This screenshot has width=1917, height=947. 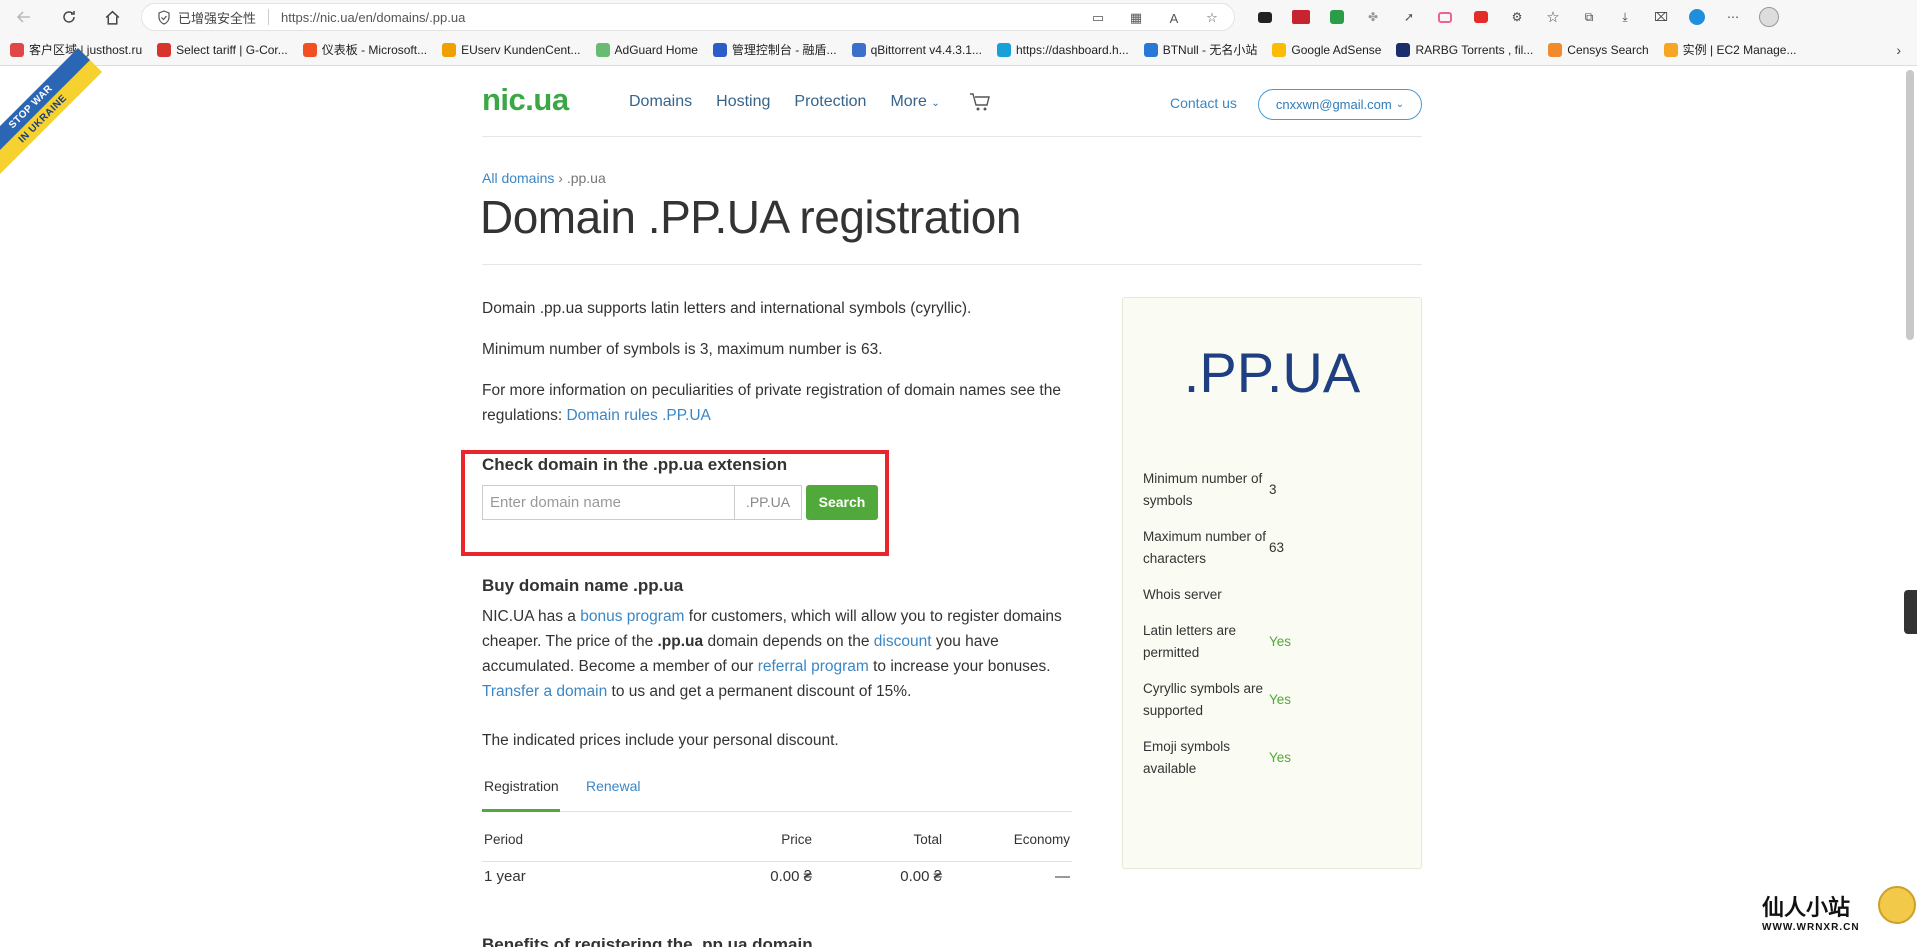 What do you see at coordinates (1275, 595) in the screenshot?
I see `zone-property-row: Whois server` at bounding box center [1275, 595].